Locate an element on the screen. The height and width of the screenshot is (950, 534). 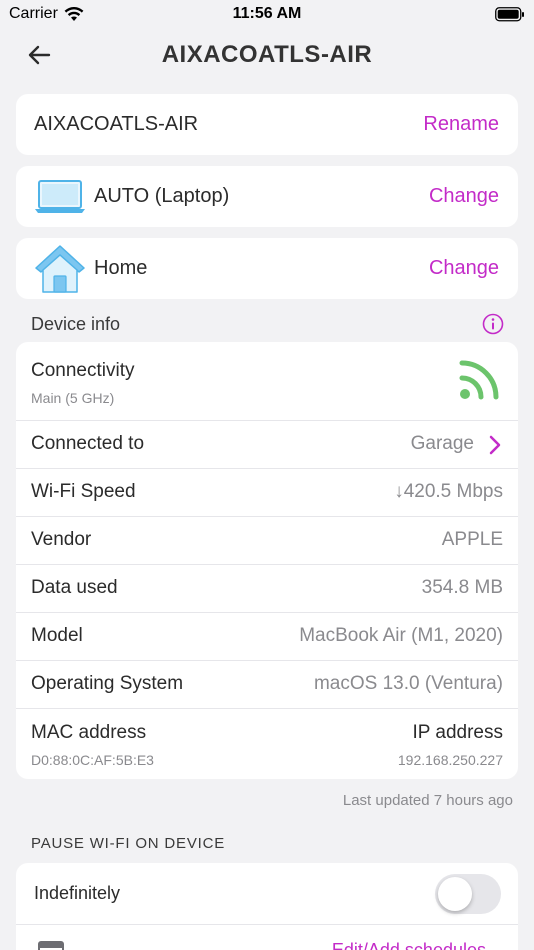
navigation-bar: AIXACOATLS-AIR is located at coordinates (267, 55).